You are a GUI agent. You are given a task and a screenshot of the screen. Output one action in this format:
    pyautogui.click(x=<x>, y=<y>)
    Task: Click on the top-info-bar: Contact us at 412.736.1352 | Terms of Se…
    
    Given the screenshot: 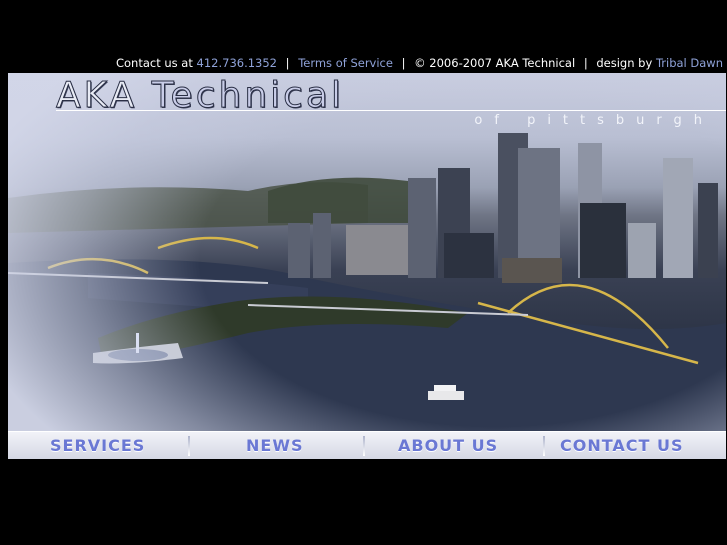 What is the action you would take?
    pyautogui.click(x=361, y=63)
    